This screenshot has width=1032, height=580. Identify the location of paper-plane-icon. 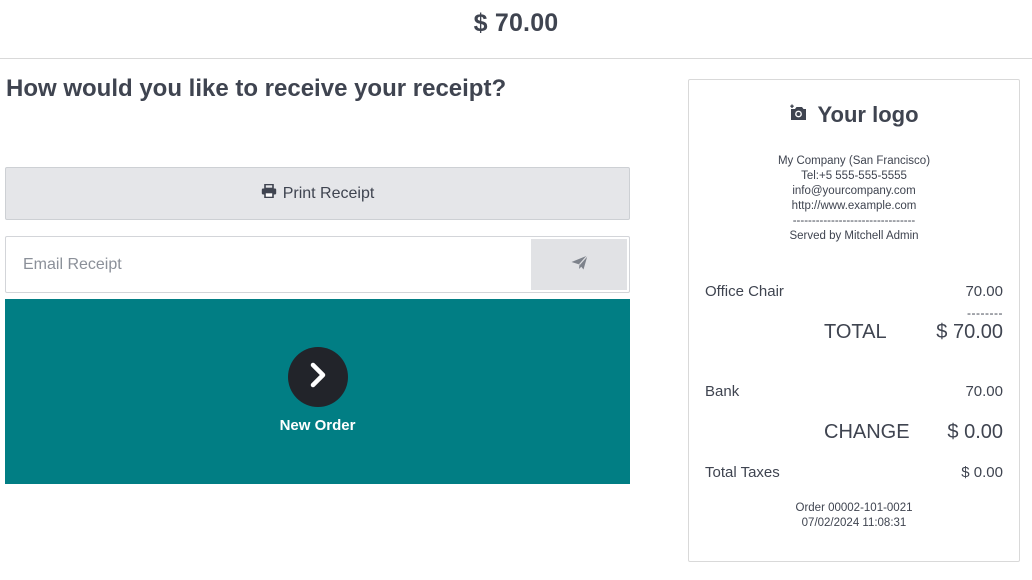
(579, 264).